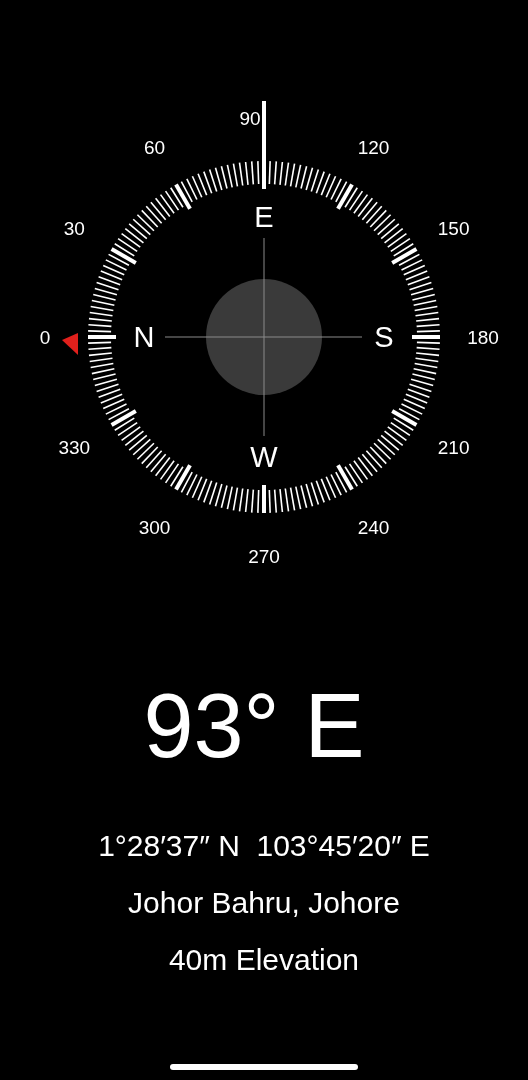  I want to click on degree-label: 330, so click(74, 447).